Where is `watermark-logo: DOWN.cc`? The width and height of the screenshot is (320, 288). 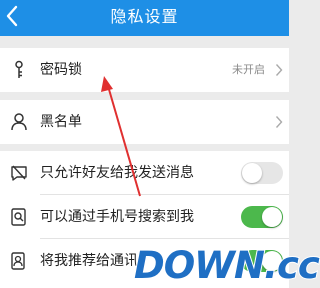
watermark-logo: DOWN.cc is located at coordinates (225, 265).